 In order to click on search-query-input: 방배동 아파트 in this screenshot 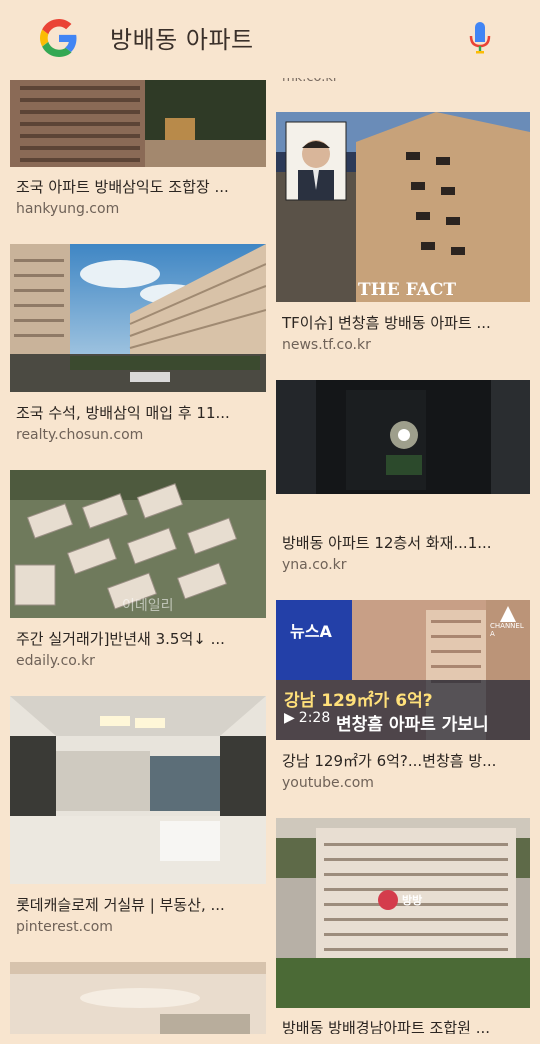, I will do `click(182, 37)`.